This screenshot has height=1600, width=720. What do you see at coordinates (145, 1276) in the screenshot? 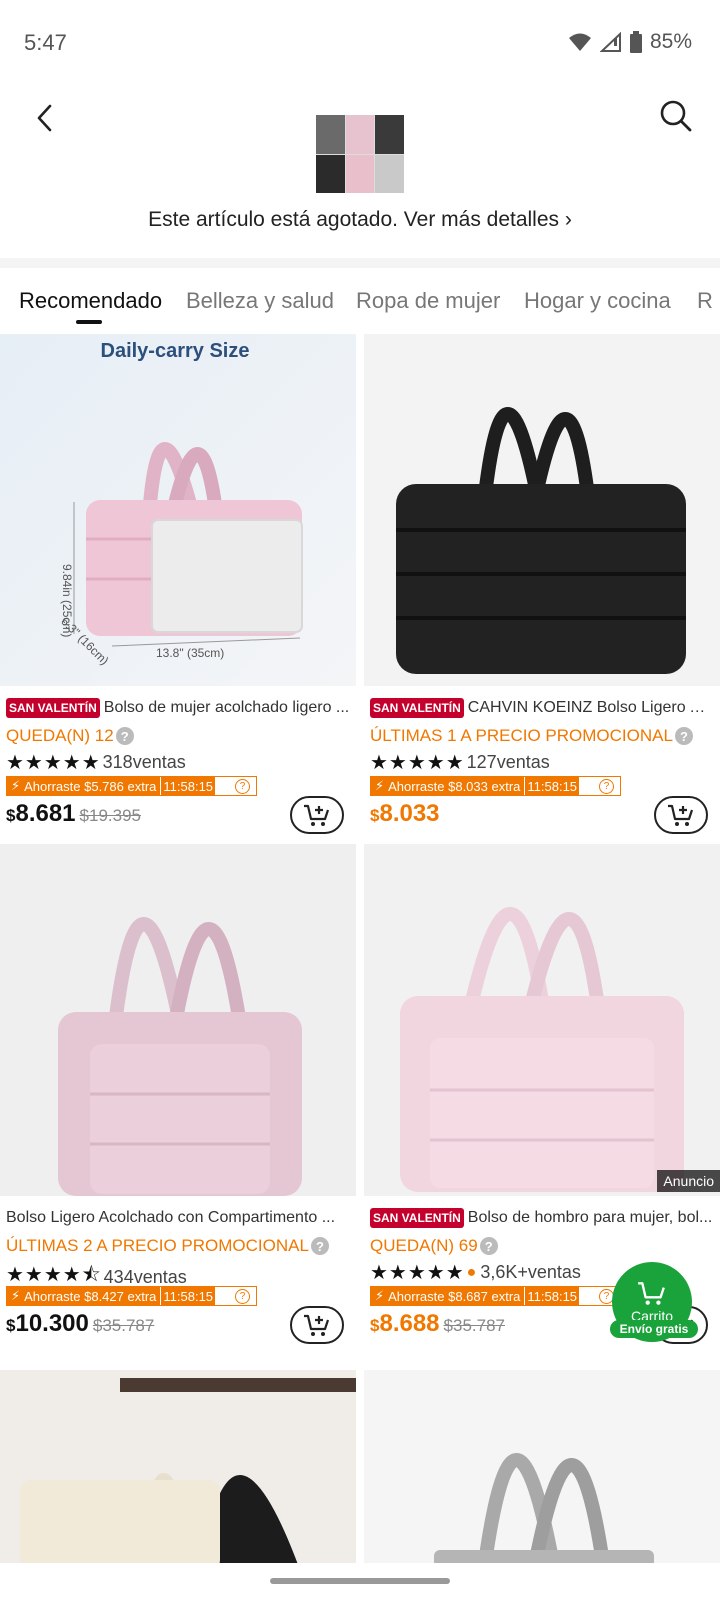
I see `sales-count: 434ventas` at bounding box center [145, 1276].